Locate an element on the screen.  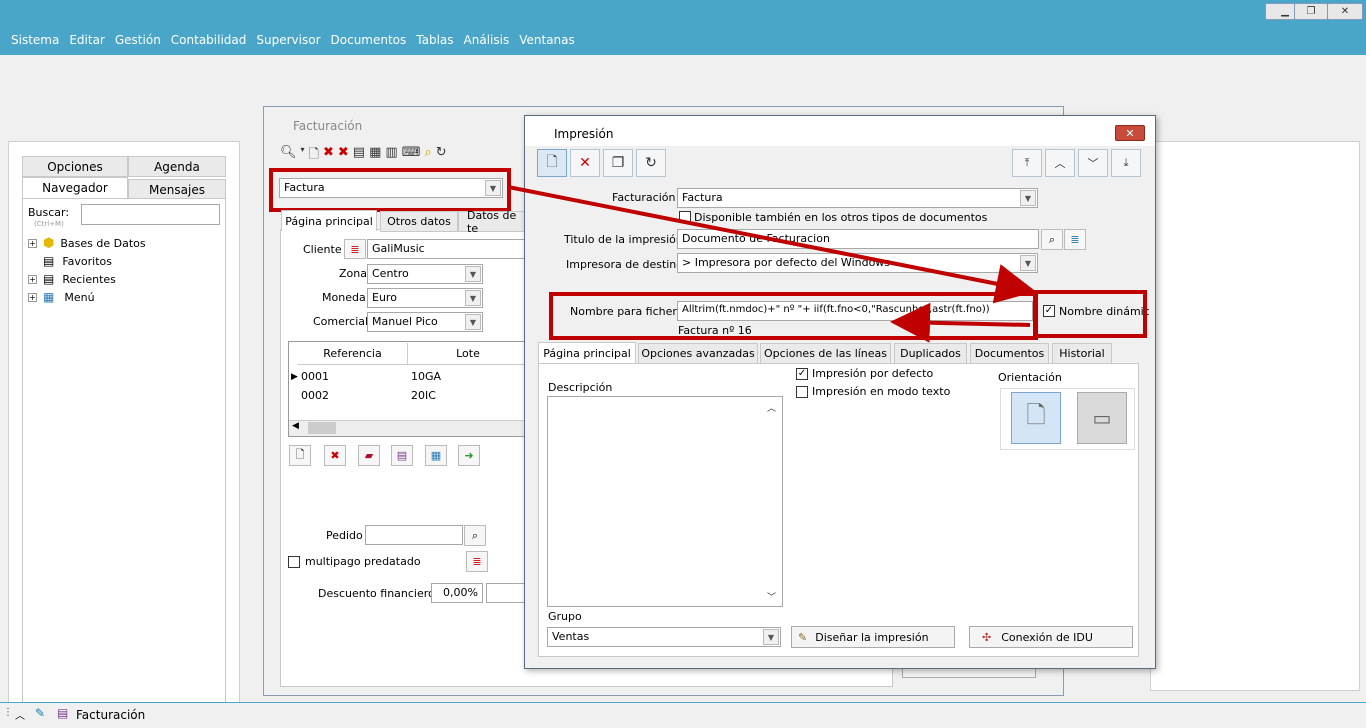
landscape-button: ▭ is located at coordinates (1102, 418).